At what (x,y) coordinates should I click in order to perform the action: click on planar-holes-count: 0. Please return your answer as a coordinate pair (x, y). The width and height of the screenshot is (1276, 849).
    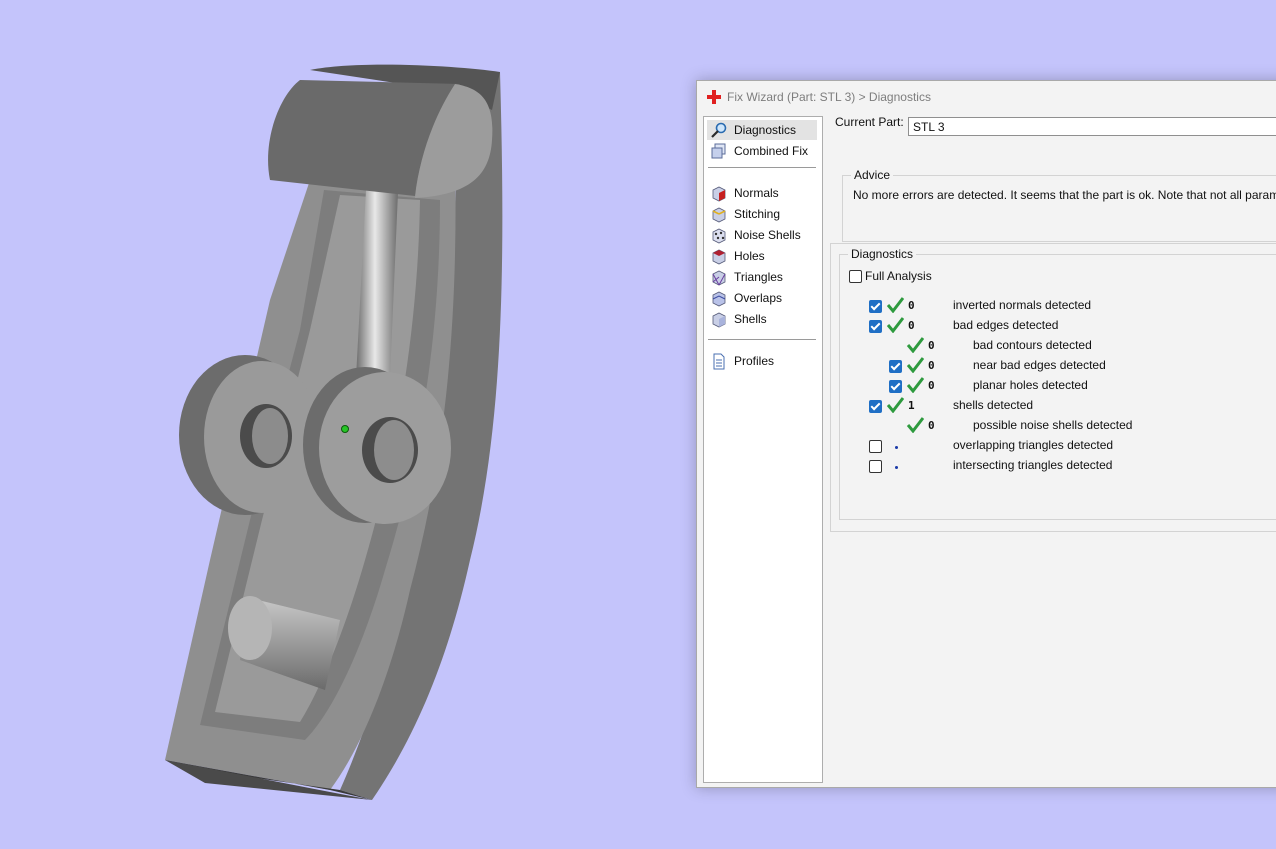
    Looking at the image, I should click on (931, 385).